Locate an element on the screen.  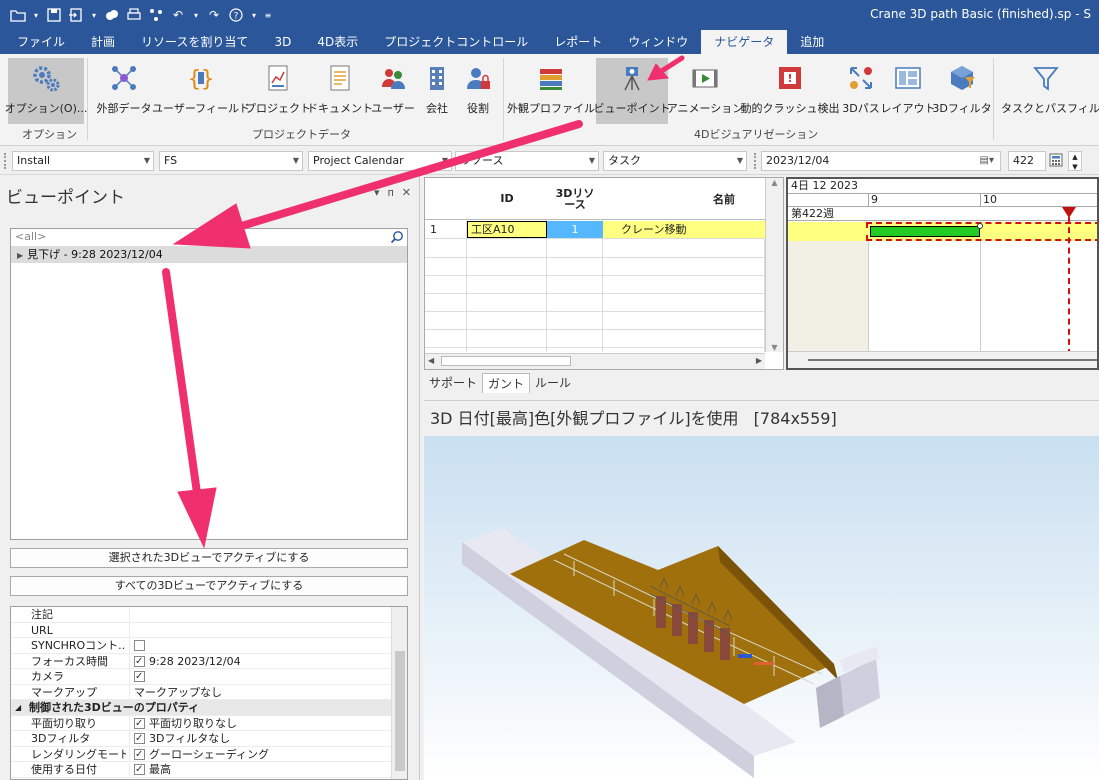
layout-button: レイアウト is located at coordinates (908, 91).